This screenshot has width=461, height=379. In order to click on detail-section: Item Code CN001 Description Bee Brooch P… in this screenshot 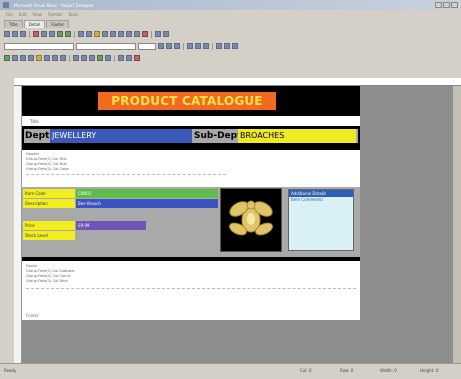, I will do `click(191, 222)`.